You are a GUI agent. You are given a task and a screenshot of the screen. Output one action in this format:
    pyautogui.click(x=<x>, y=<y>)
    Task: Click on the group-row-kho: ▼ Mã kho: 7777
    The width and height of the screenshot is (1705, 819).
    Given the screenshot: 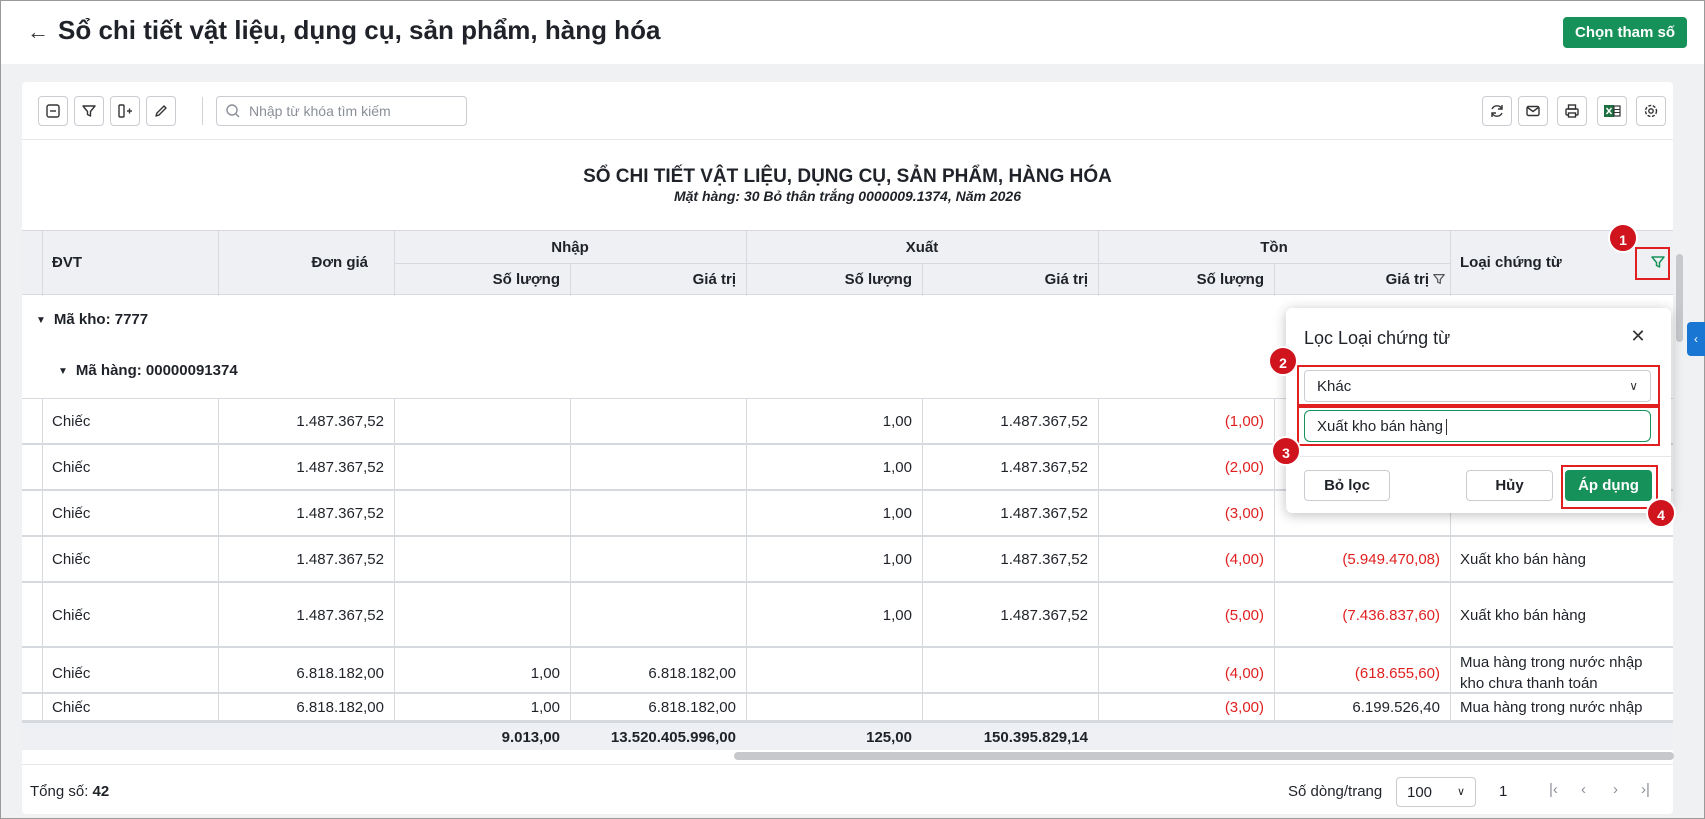 What is the action you would take?
    pyautogui.click(x=92, y=319)
    